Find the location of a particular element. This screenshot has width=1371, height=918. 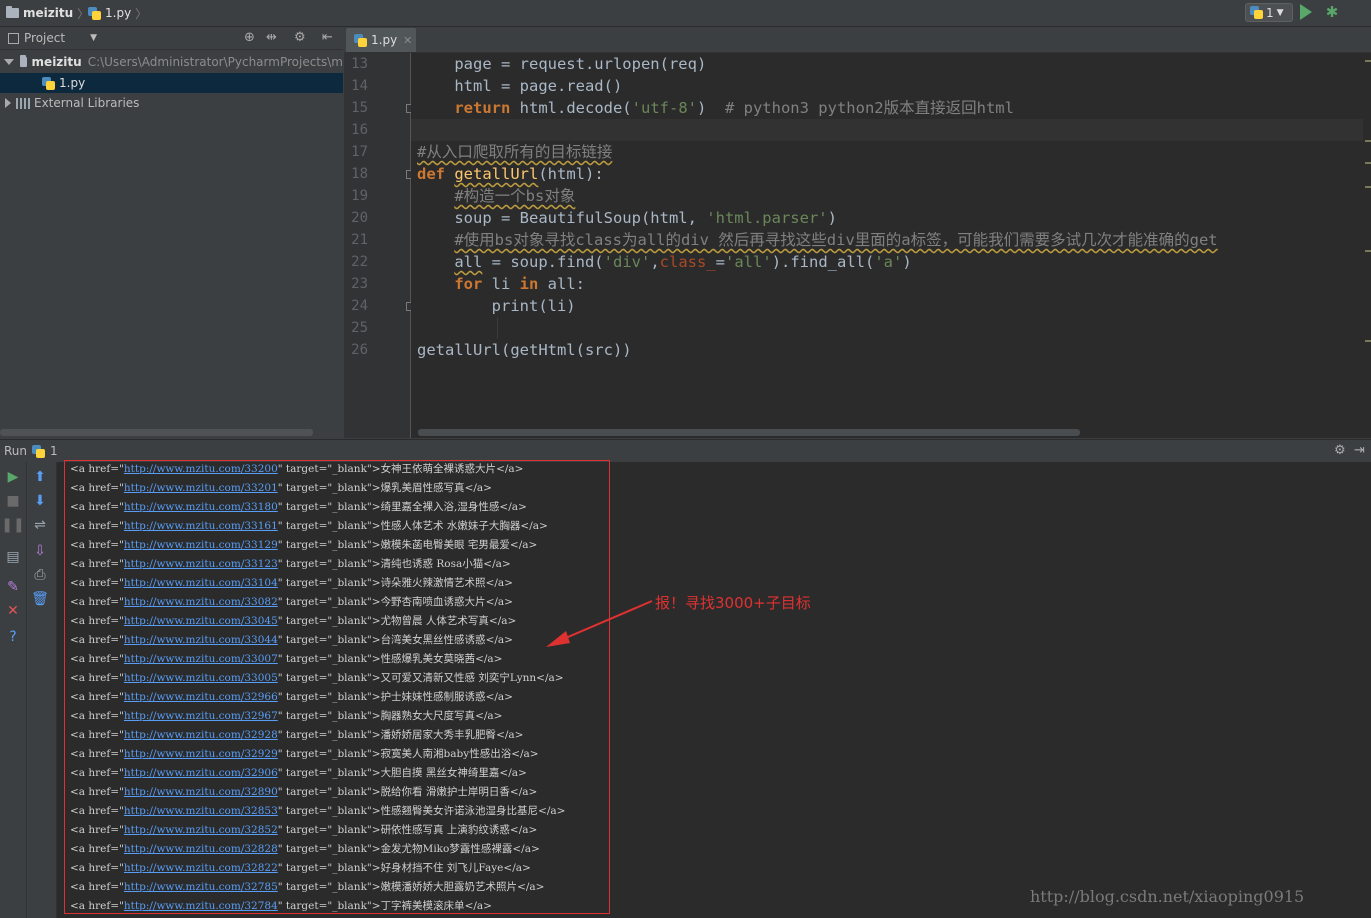

project-horizontal-scrollbar is located at coordinates (156, 432).